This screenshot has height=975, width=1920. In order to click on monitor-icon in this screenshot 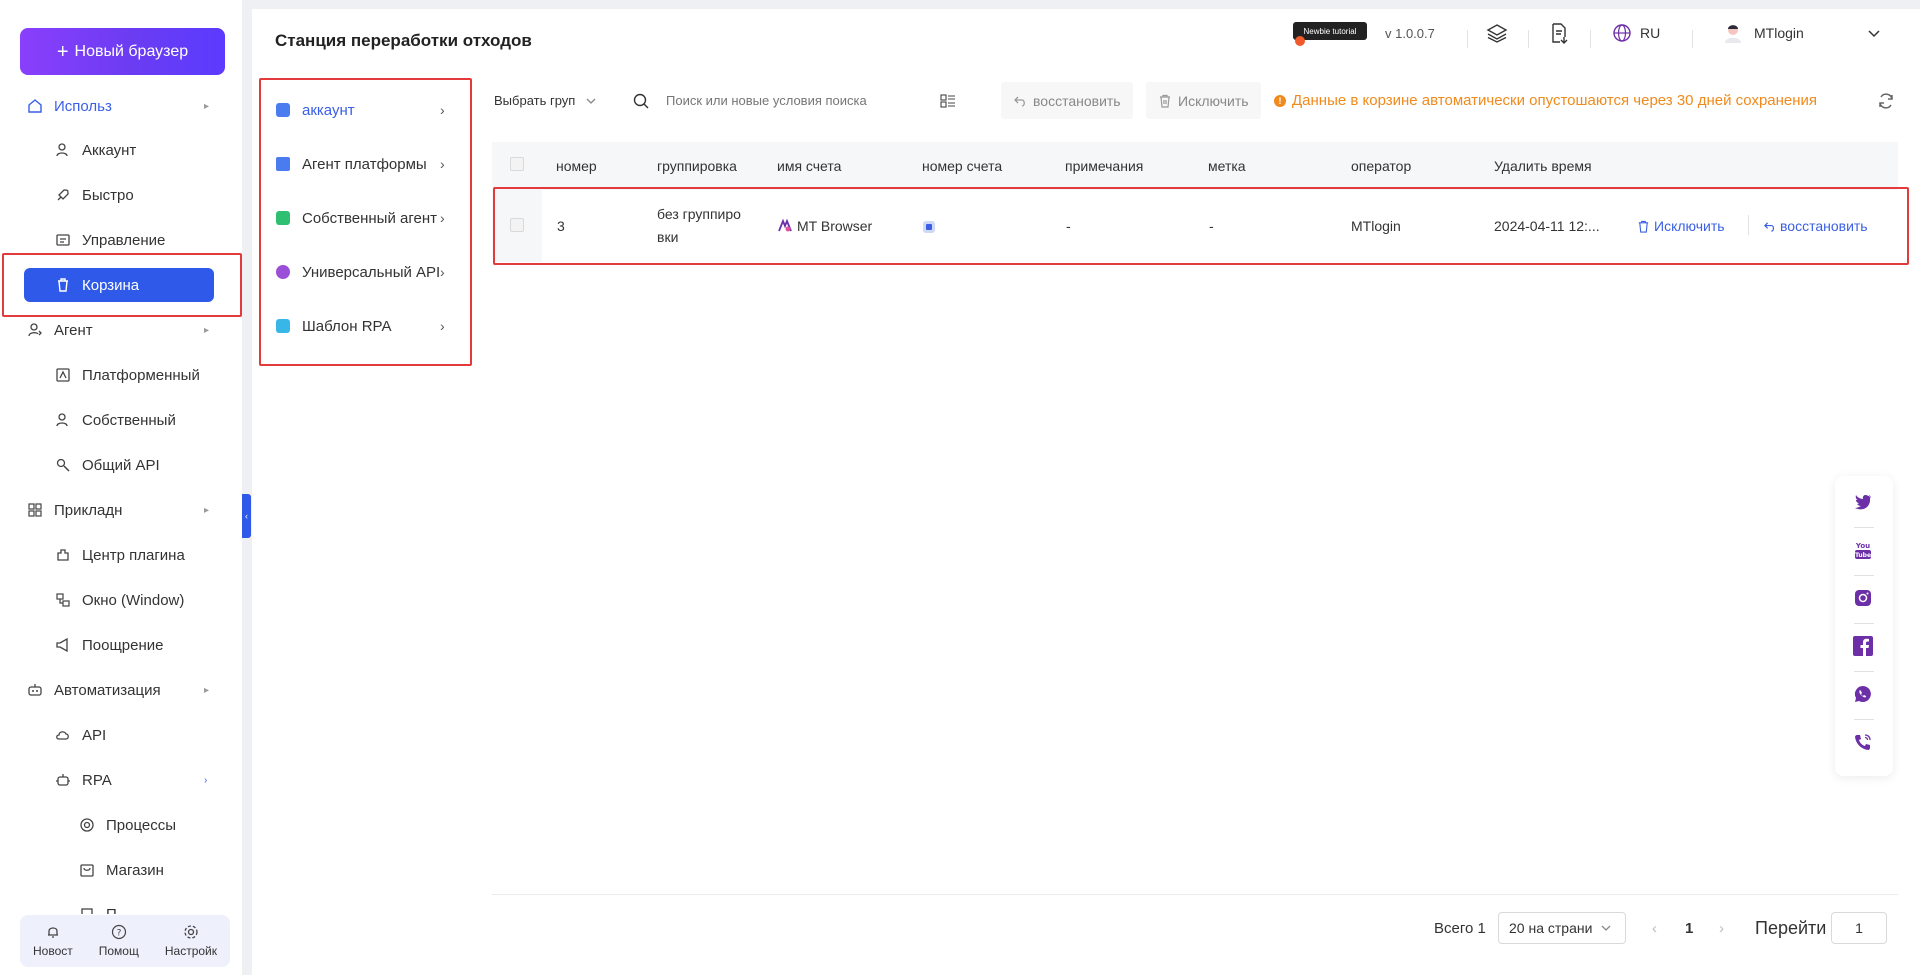, I will do `click(283, 164)`.